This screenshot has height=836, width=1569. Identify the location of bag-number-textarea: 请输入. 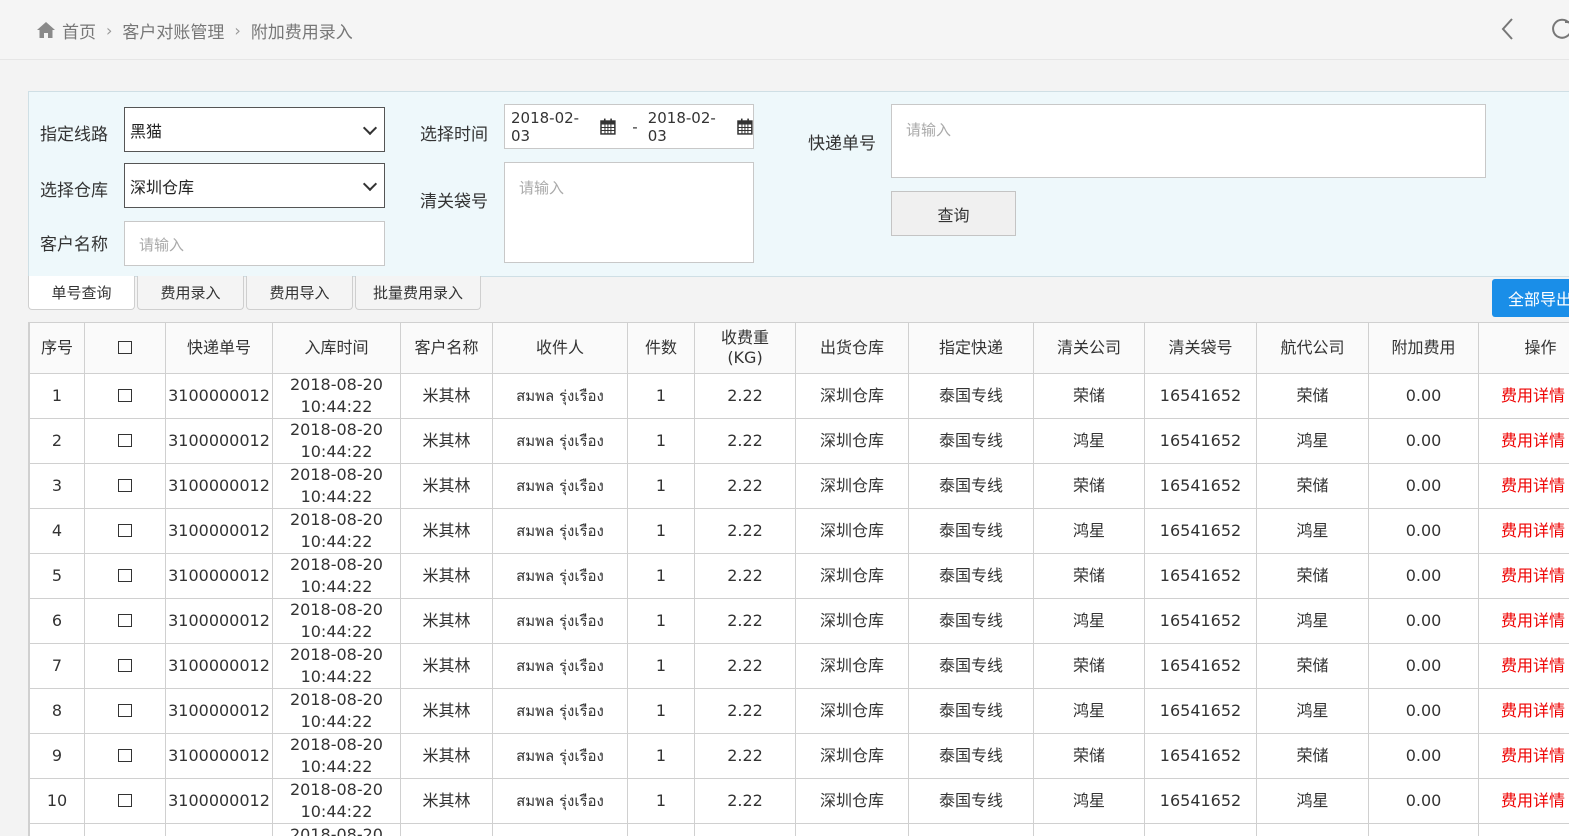
(629, 212).